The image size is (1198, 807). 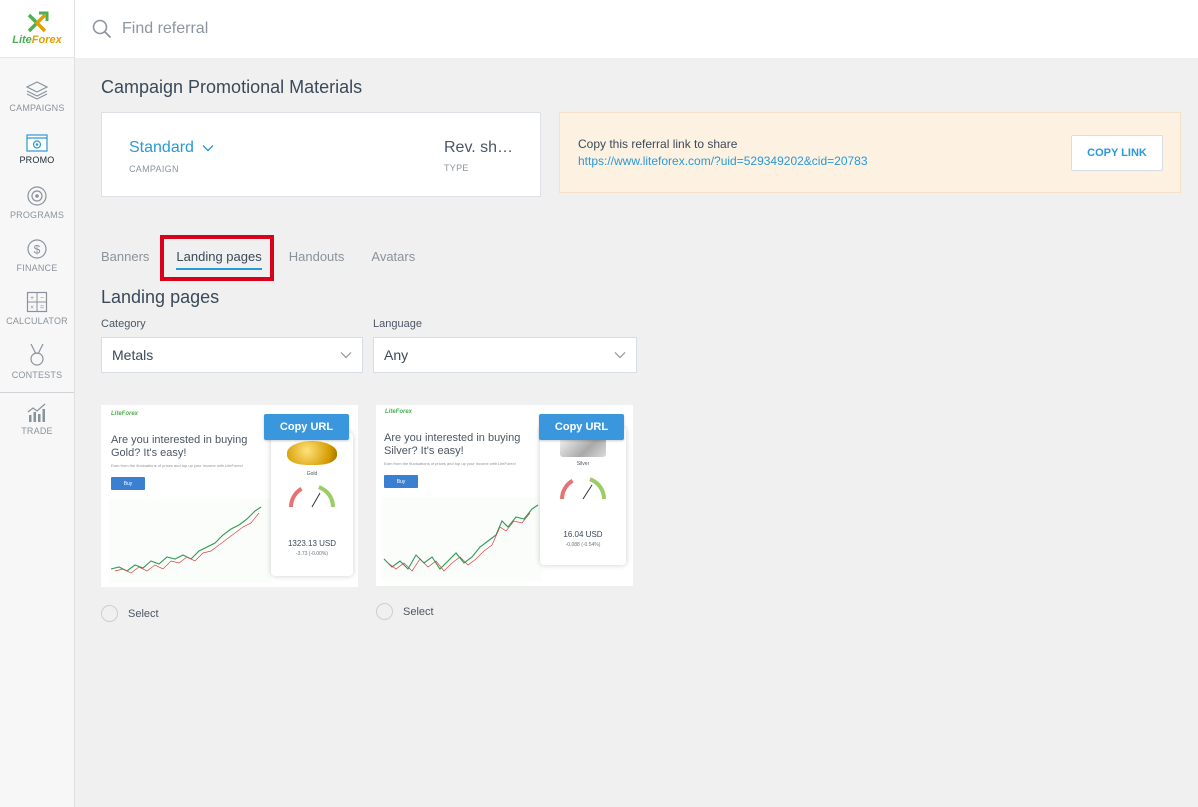 I want to click on category-select: Metals, so click(x=232, y=355).